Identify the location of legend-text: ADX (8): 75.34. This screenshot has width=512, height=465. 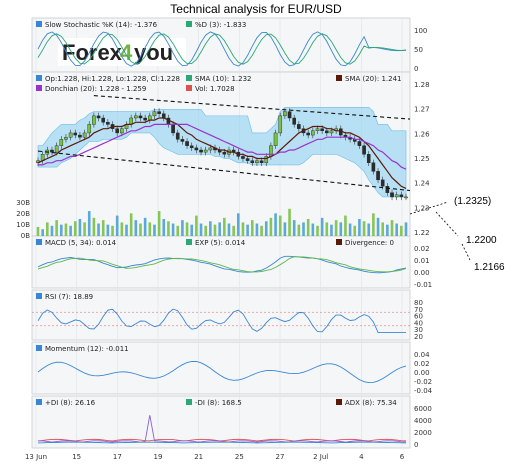
(371, 403).